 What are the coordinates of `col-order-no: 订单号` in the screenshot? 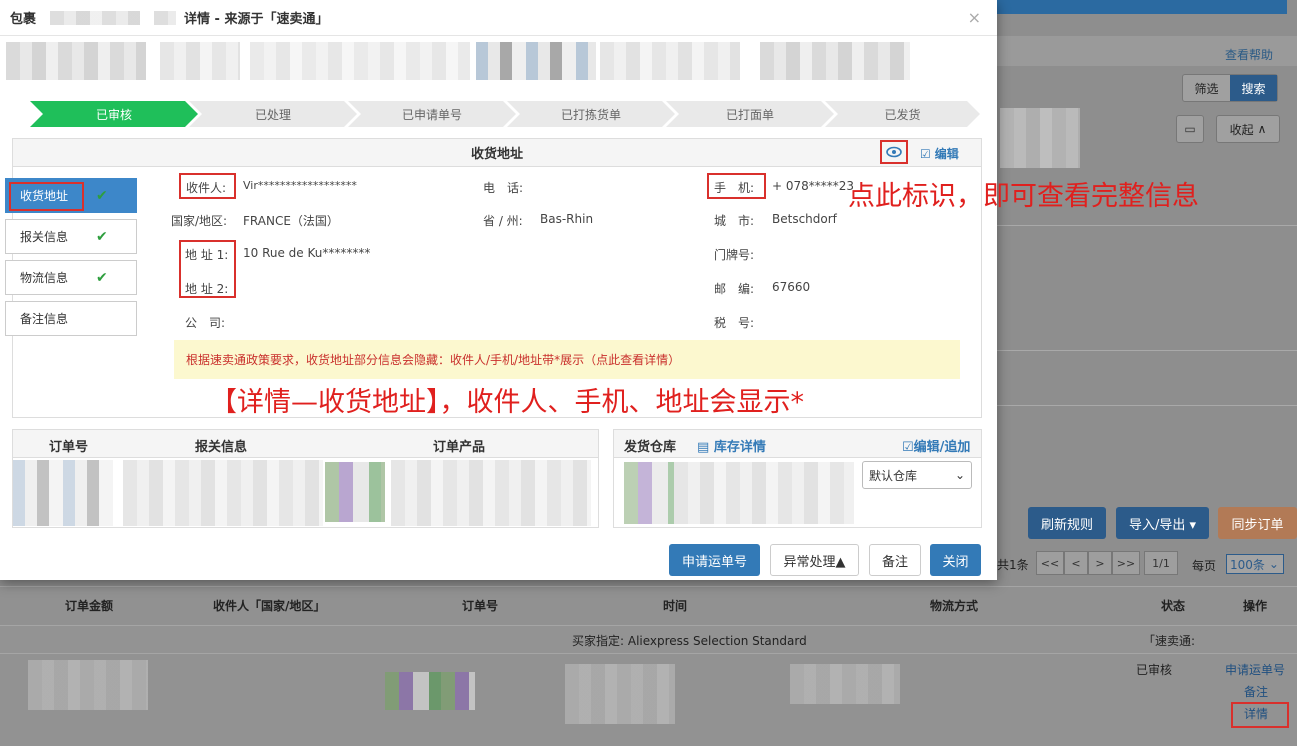 It's located at (480, 606).